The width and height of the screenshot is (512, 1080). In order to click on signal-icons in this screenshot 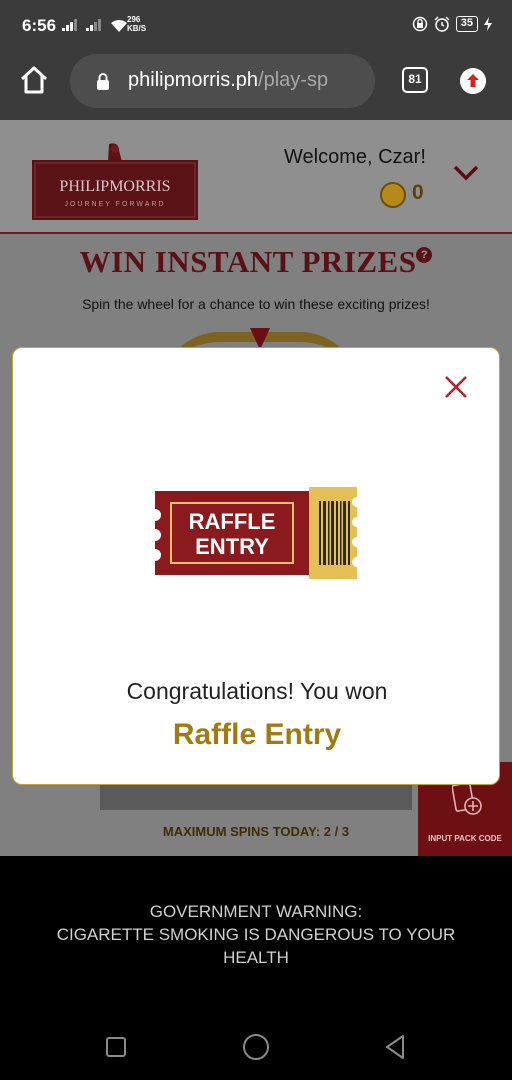, I will do `click(95, 26)`.